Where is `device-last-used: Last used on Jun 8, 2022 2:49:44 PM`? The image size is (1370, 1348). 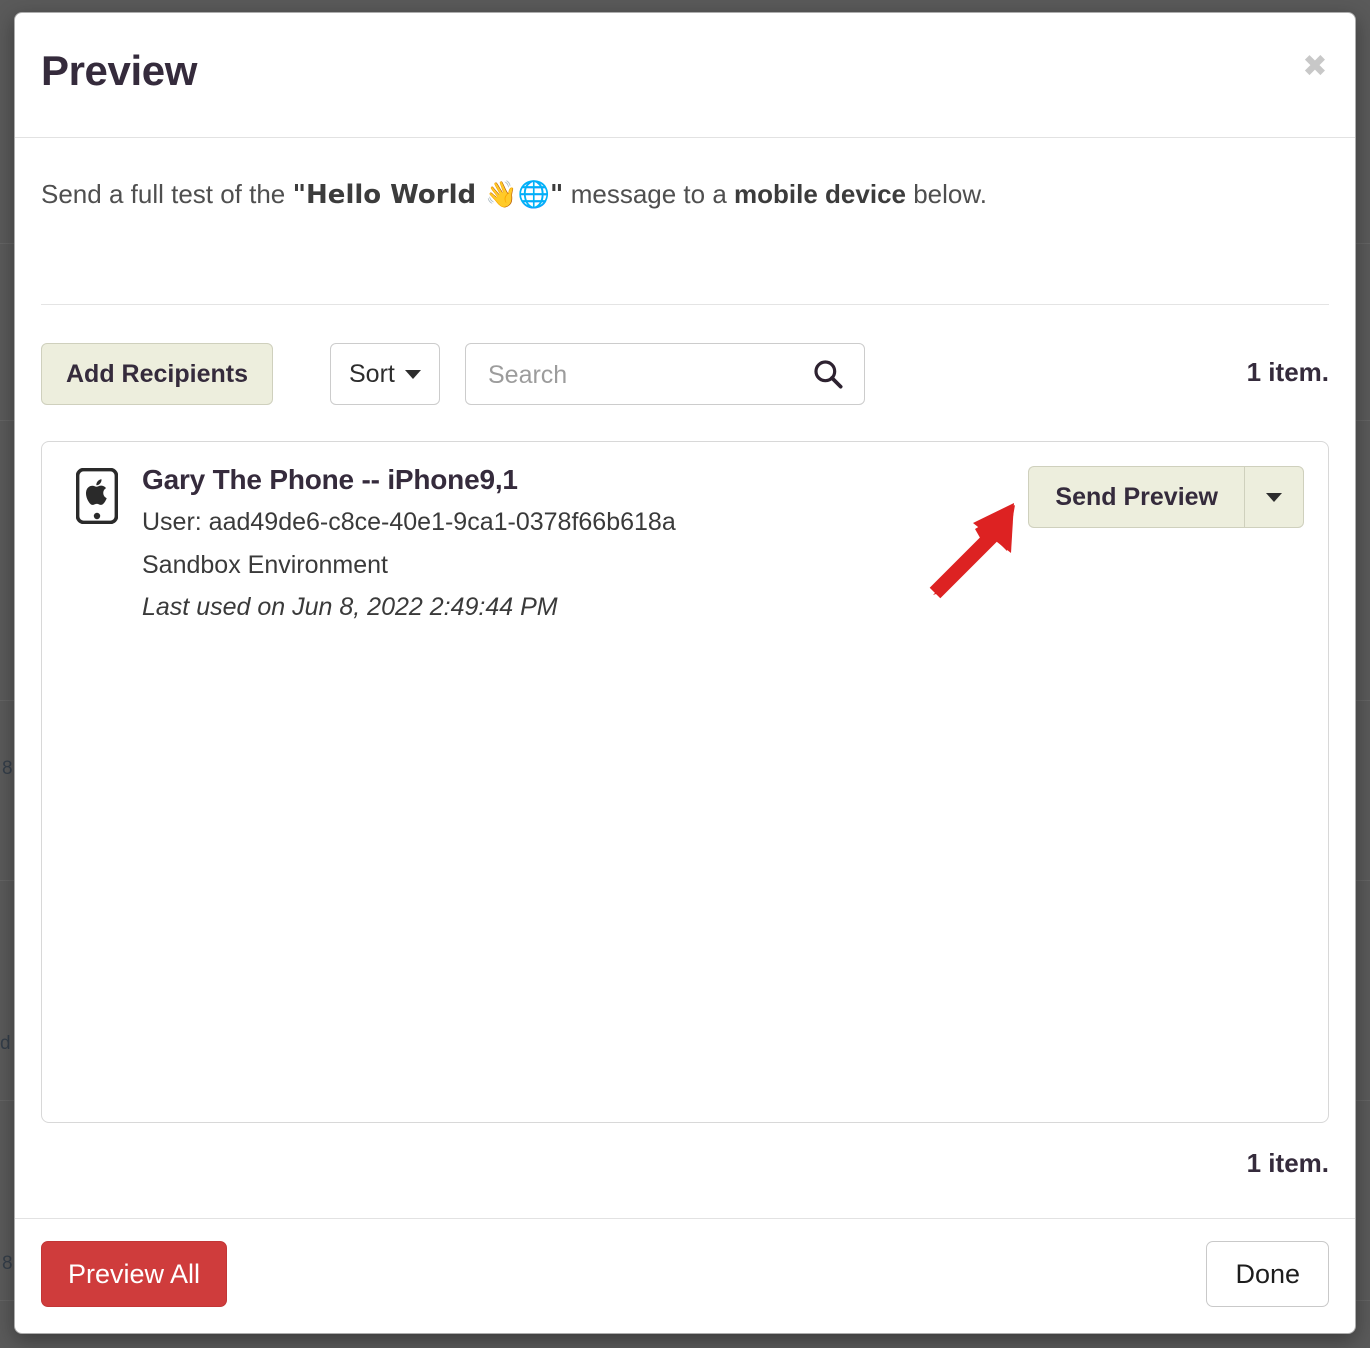
device-last-used: Last used on Jun 8, 2022 2:49:44 PM is located at coordinates (350, 607).